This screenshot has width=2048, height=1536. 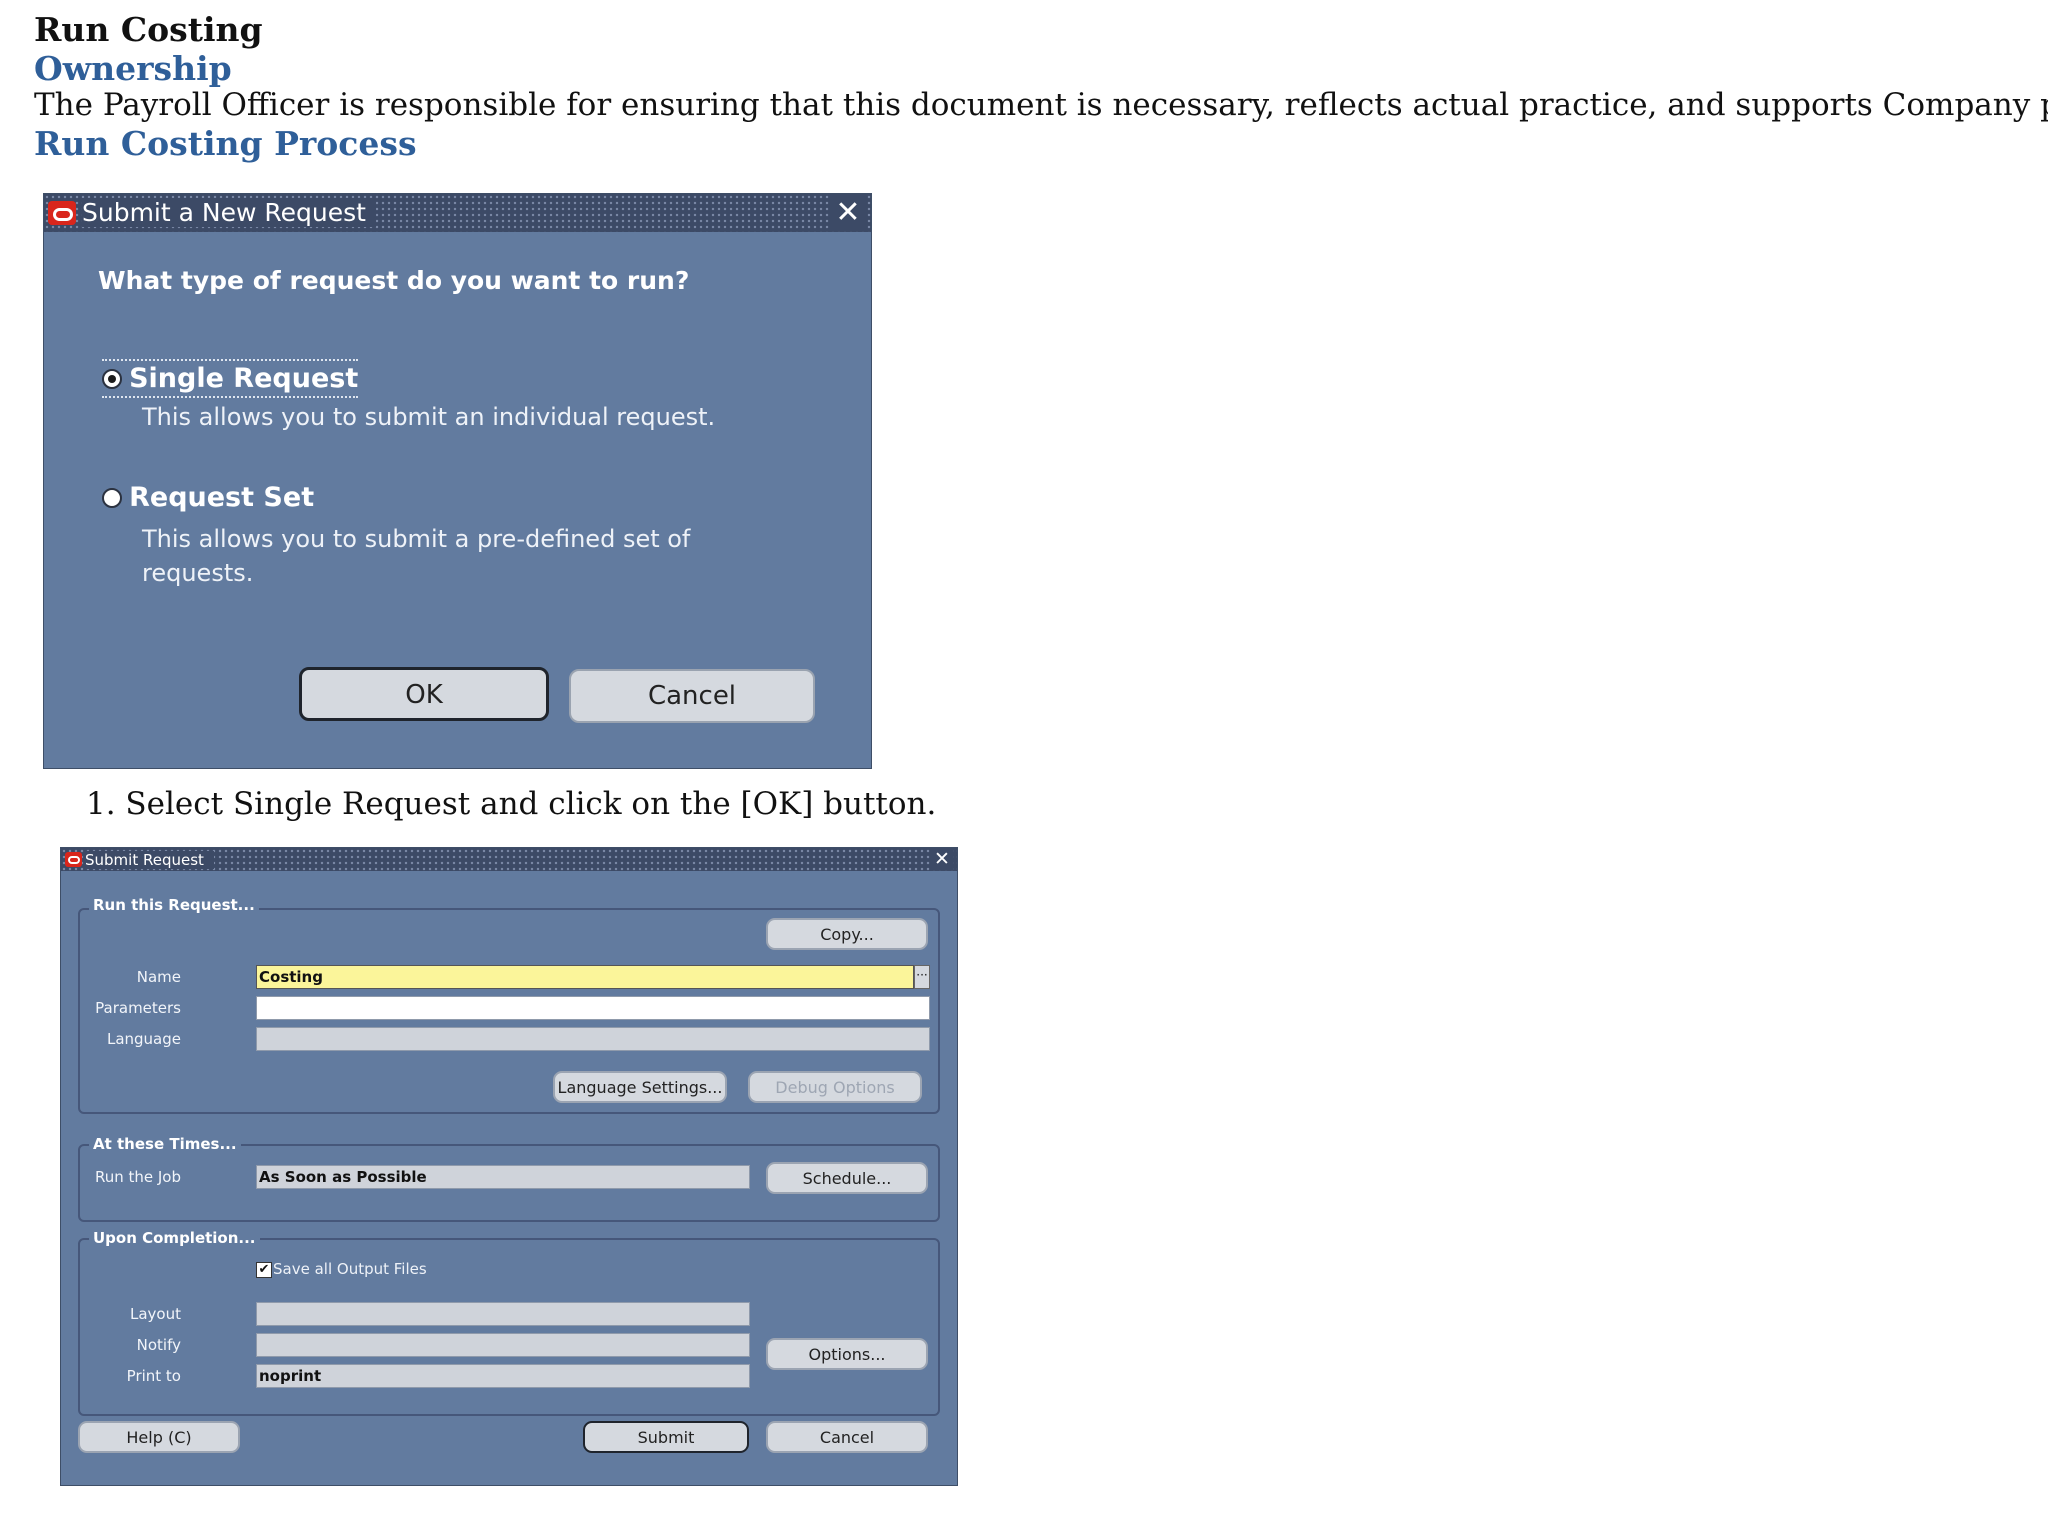 I want to click on request-set-option: Request Set, so click(x=208, y=497).